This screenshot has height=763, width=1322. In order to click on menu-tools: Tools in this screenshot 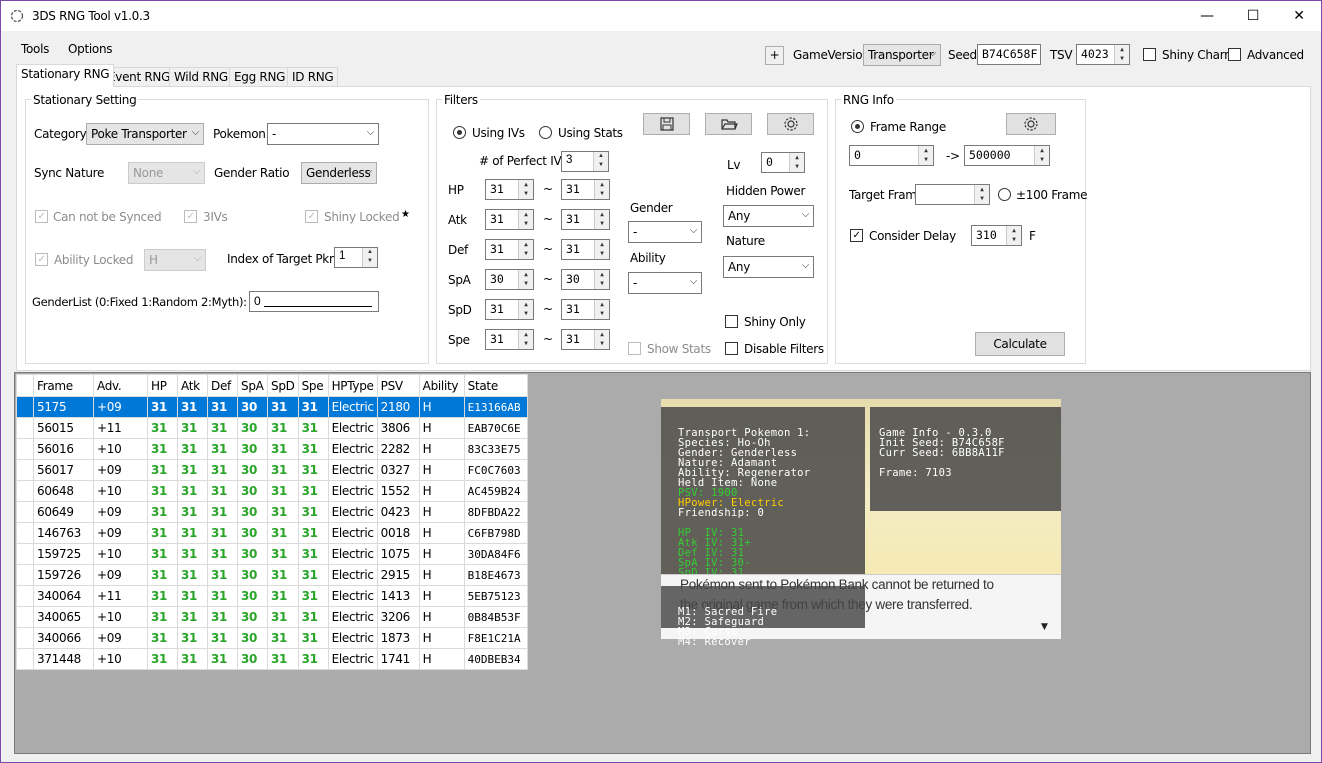, I will do `click(35, 49)`.